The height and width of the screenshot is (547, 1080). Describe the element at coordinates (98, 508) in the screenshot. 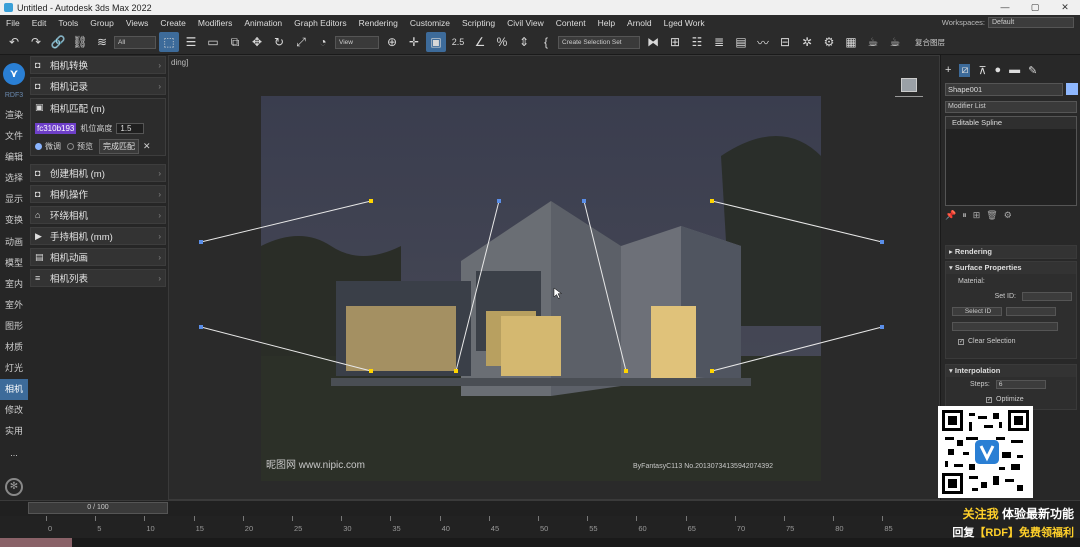

I see `time-slider: 0 / 100` at that location.